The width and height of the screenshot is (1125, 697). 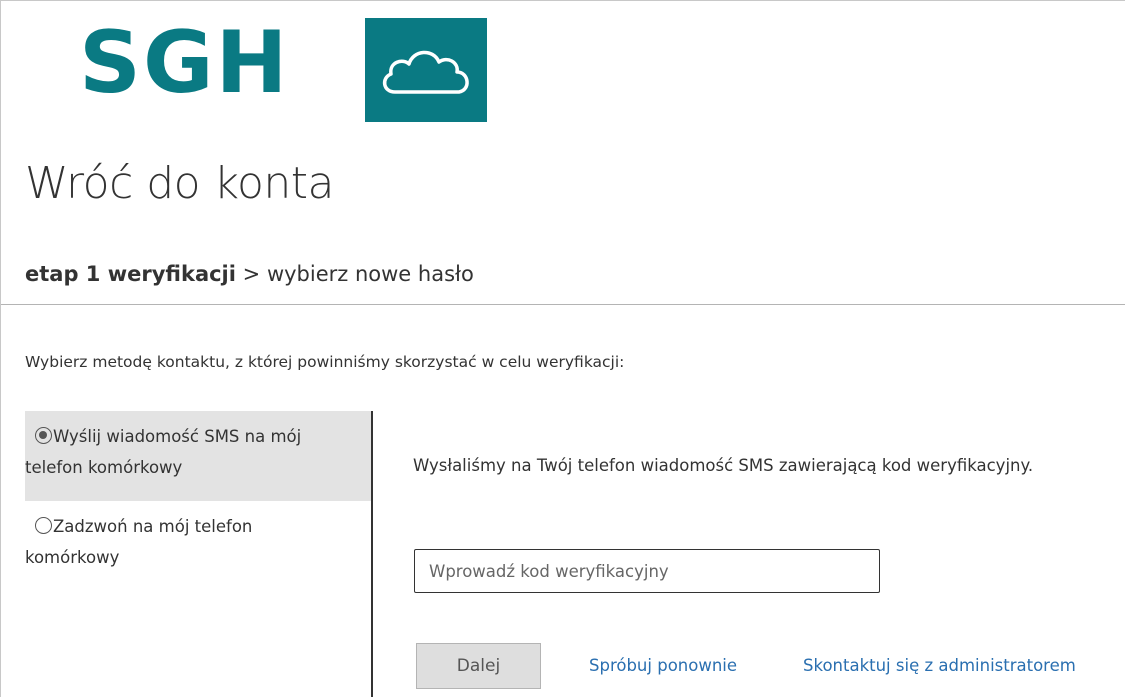 What do you see at coordinates (104, 467) in the screenshot?
I see `method-sms-label-line2: telefon komórkowy` at bounding box center [104, 467].